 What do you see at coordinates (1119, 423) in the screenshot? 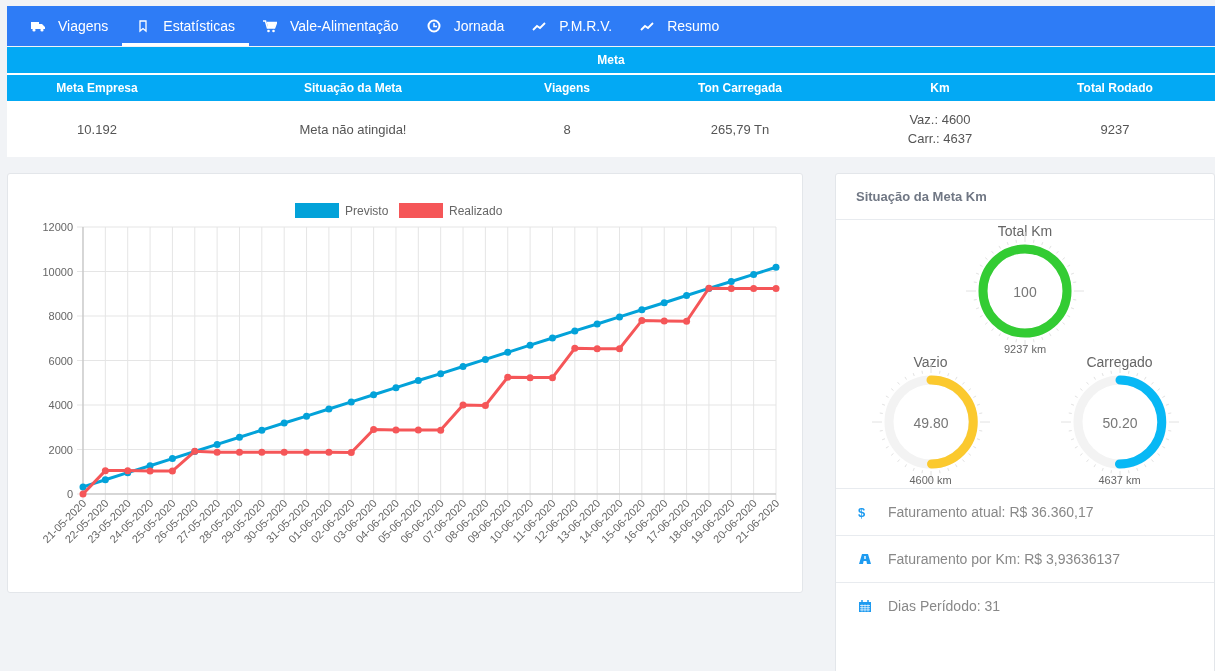
I see `gauge-value: 50.20` at bounding box center [1119, 423].